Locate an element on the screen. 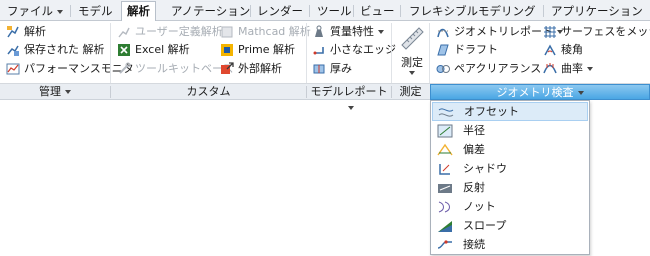  menu-item-label: 接続 is located at coordinates (474, 244).